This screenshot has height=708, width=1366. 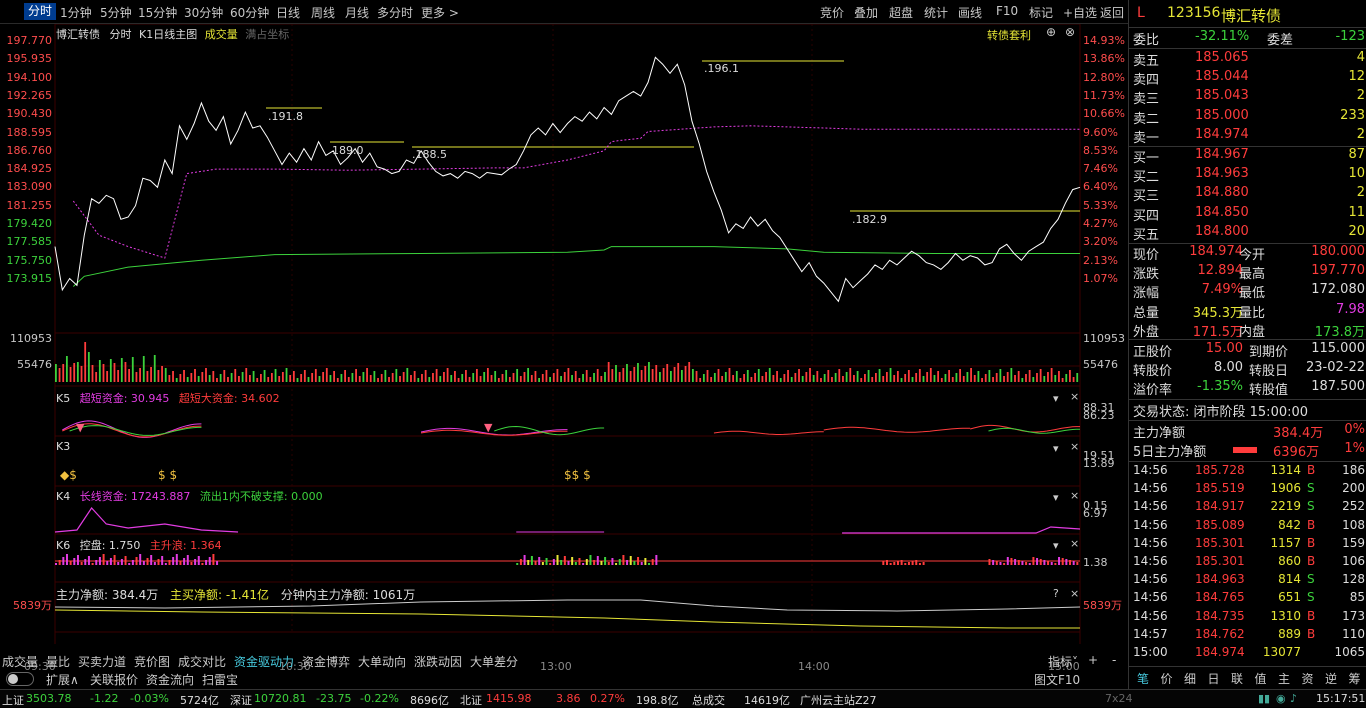 I want to click on bid-row: 买四 184.850 11, so click(x=1249, y=214).